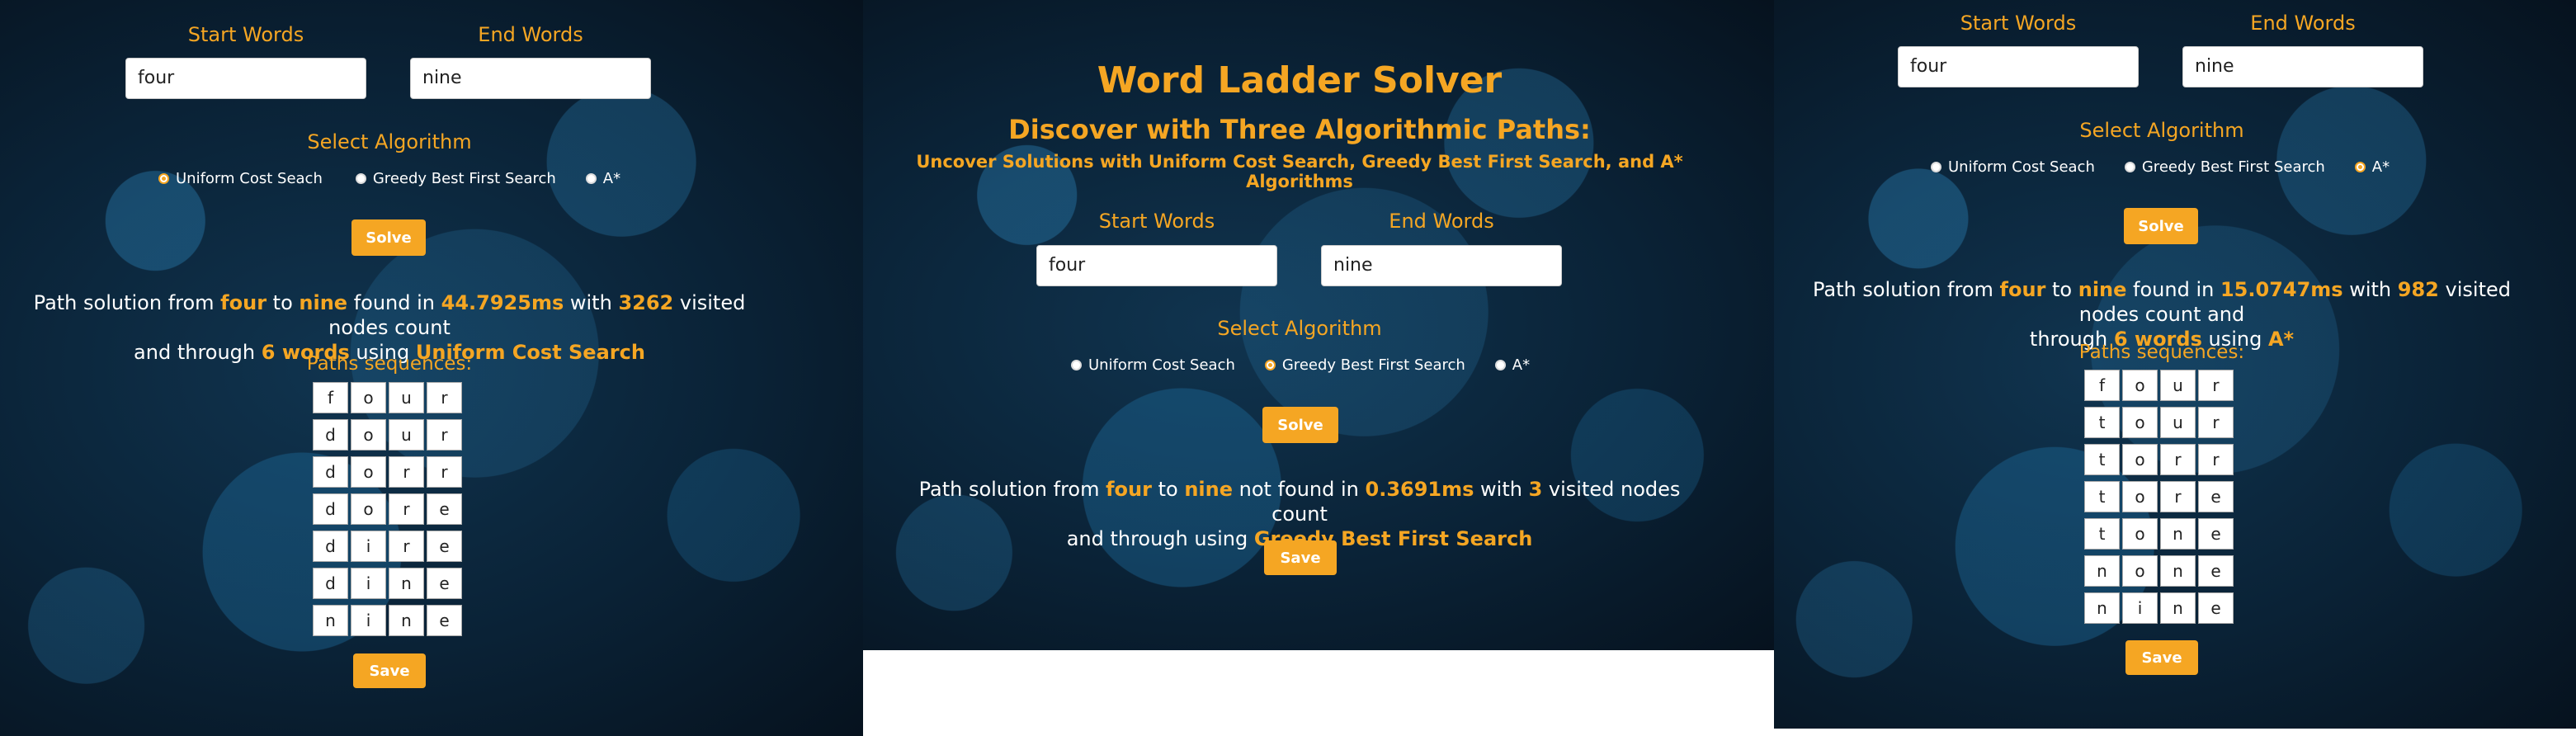 This screenshot has height=736, width=2576. Describe the element at coordinates (387, 509) in the screenshot. I see `path-row: dore` at that location.